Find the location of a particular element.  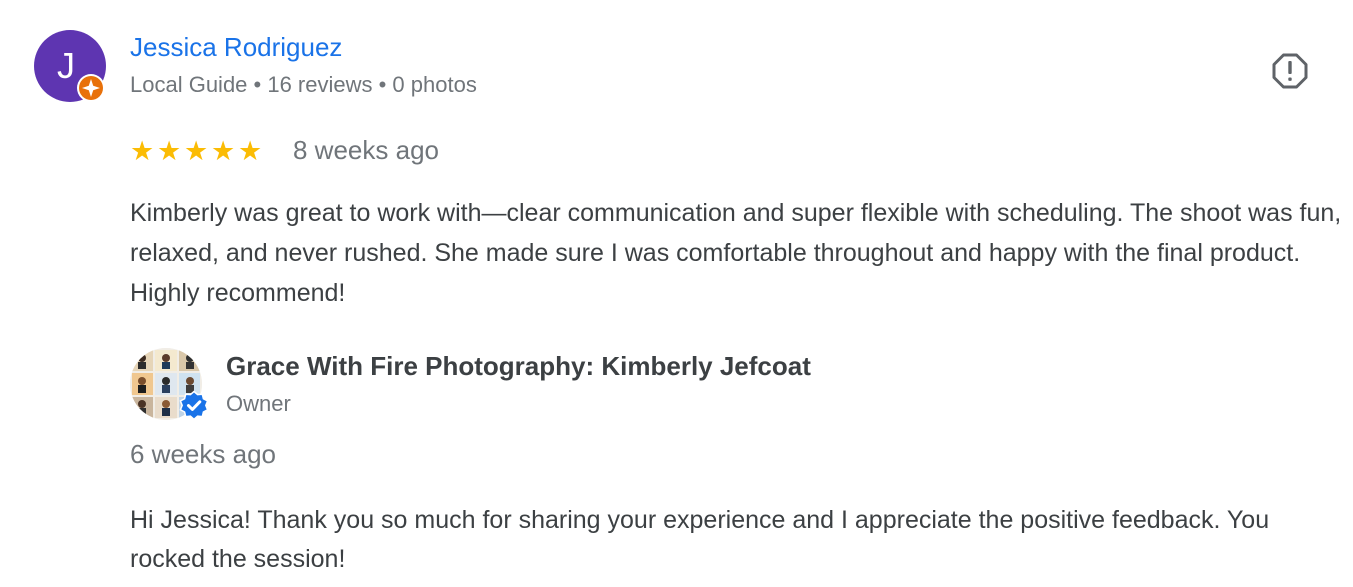

response-date: 6 weeks ago is located at coordinates (203, 454).